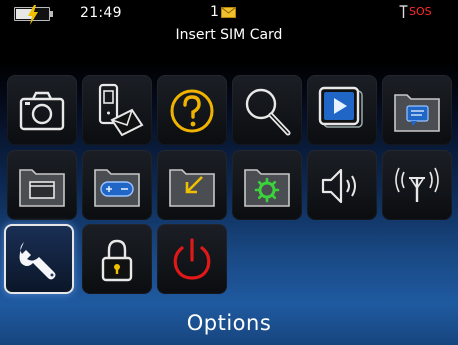 This screenshot has width=458, height=345. What do you see at coordinates (267, 110) in the screenshot?
I see `search-icon` at bounding box center [267, 110].